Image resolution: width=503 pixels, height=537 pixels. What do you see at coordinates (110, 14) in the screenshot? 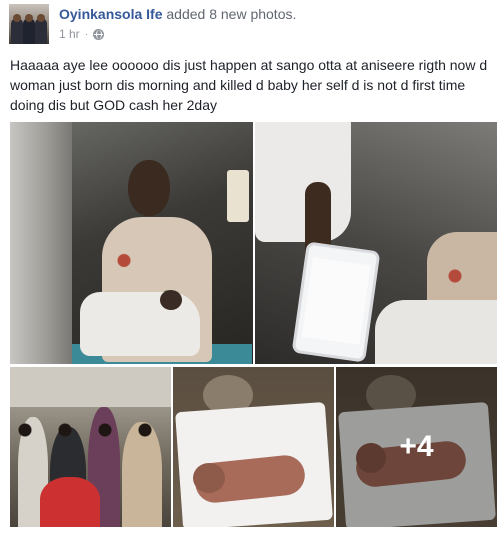
I see `author-name-link: Oyinkansola Ife` at bounding box center [110, 14].